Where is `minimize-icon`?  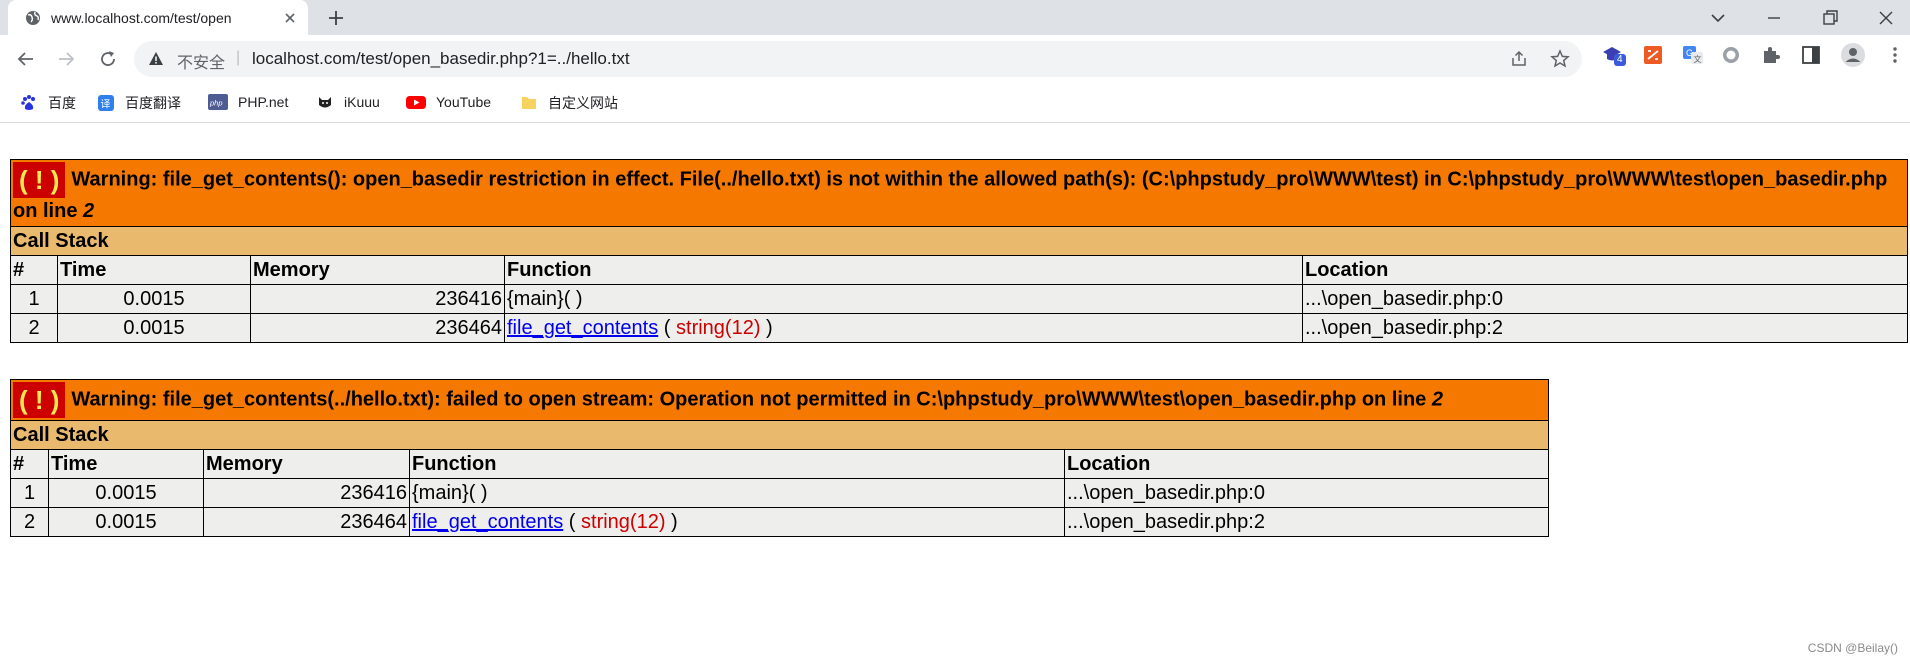
minimize-icon is located at coordinates (1774, 18).